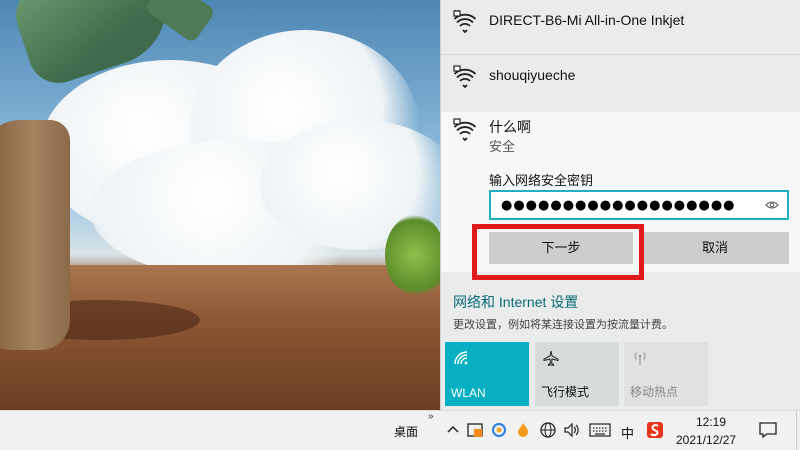 Image resolution: width=800 pixels, height=450 pixels. What do you see at coordinates (654, 392) in the screenshot?
I see `tile-label: 移动热点` at bounding box center [654, 392].